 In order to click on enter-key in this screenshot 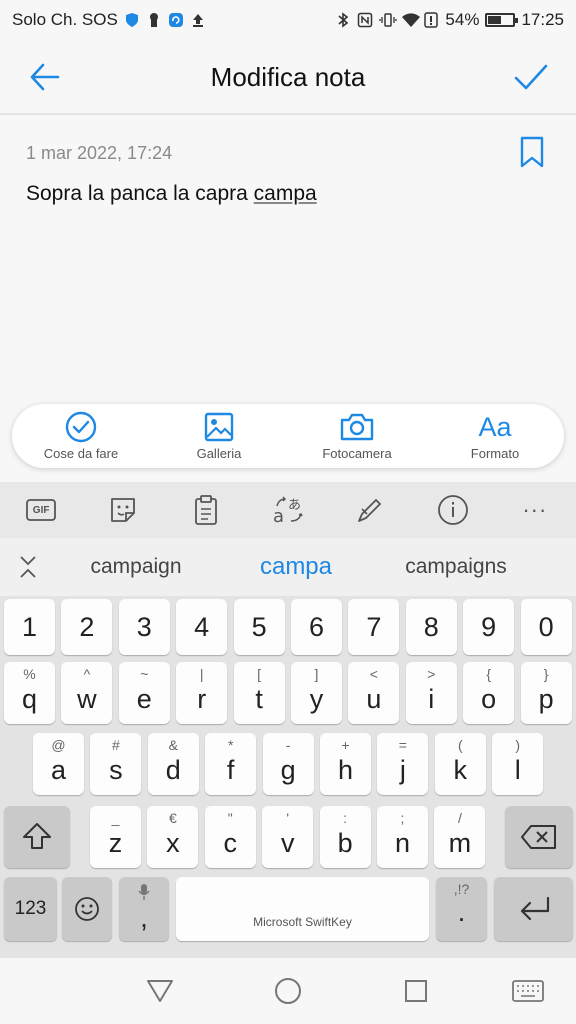, I will do `click(533, 909)`.